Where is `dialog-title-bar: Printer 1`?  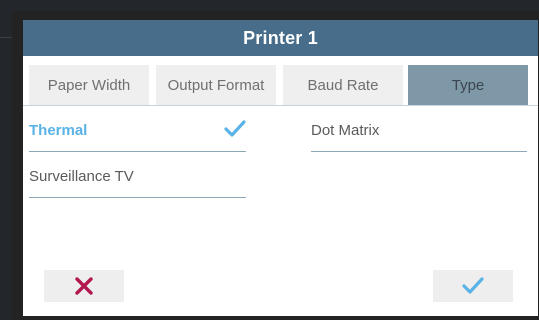
dialog-title-bar: Printer 1 is located at coordinates (280, 38).